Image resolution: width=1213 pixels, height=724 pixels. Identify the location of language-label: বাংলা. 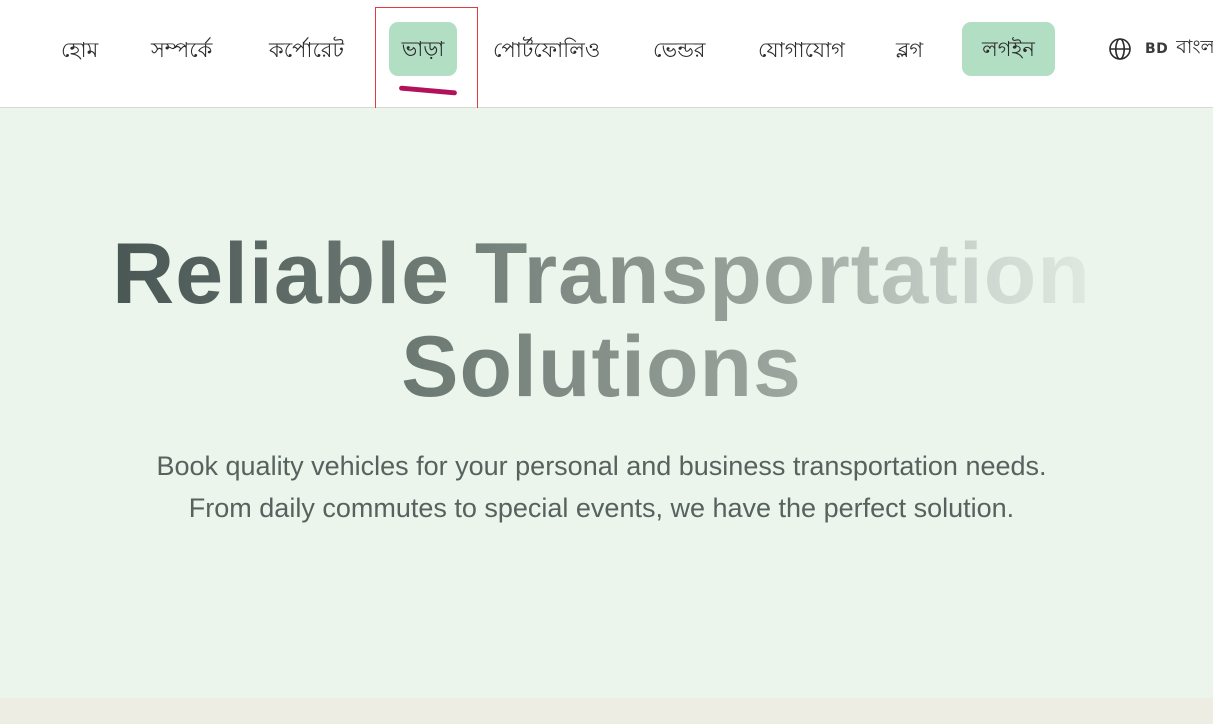
(1194, 47).